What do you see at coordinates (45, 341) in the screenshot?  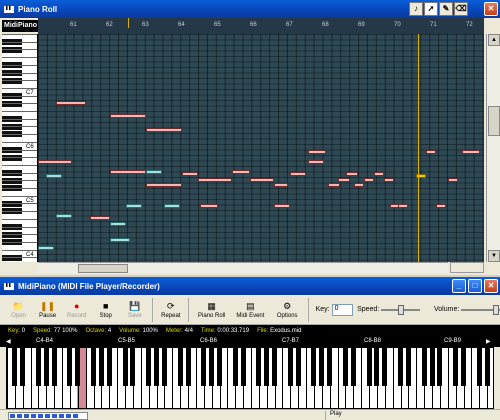 I see `octave-label: C4-B4` at bounding box center [45, 341].